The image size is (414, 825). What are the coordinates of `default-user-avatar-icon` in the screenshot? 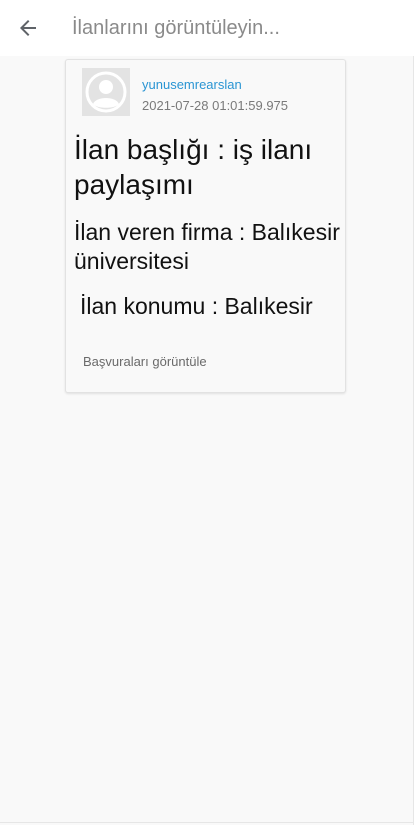 It's located at (106, 92).